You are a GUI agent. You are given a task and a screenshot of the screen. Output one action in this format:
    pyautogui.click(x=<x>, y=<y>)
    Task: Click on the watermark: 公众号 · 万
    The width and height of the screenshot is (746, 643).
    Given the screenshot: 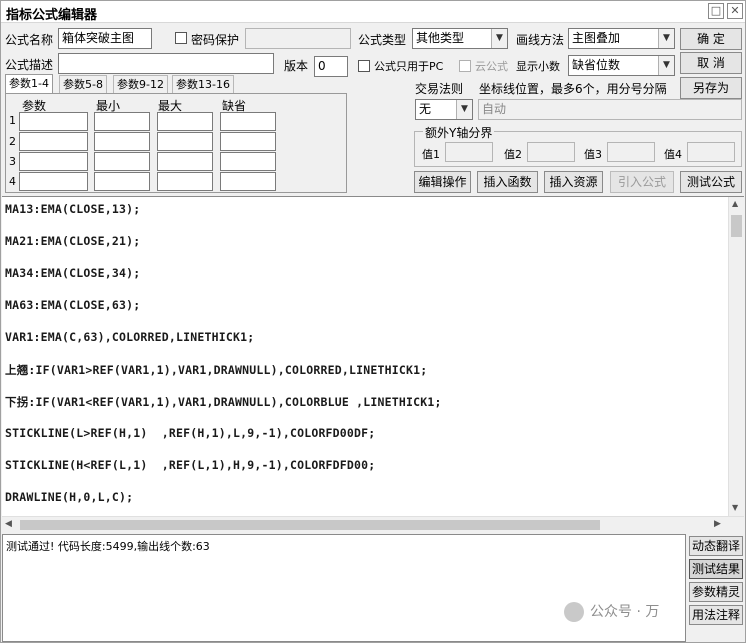 What is the action you would take?
    pyautogui.click(x=611, y=611)
    